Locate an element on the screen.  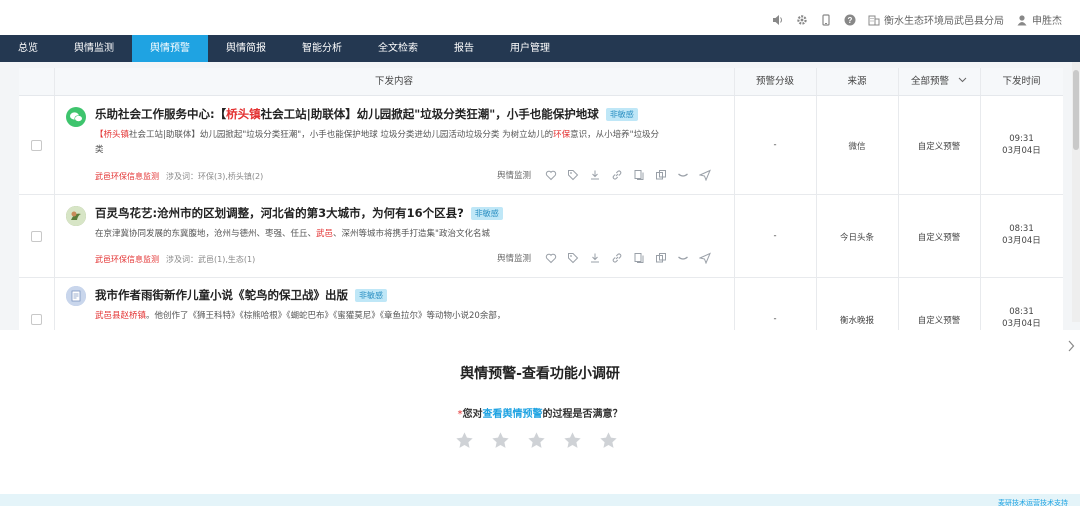
main-nav: 总览 舆情监测 舆情预警 舆情简报 智能分析 全文检索 报告 用户管理 is located at coordinates (540, 48).